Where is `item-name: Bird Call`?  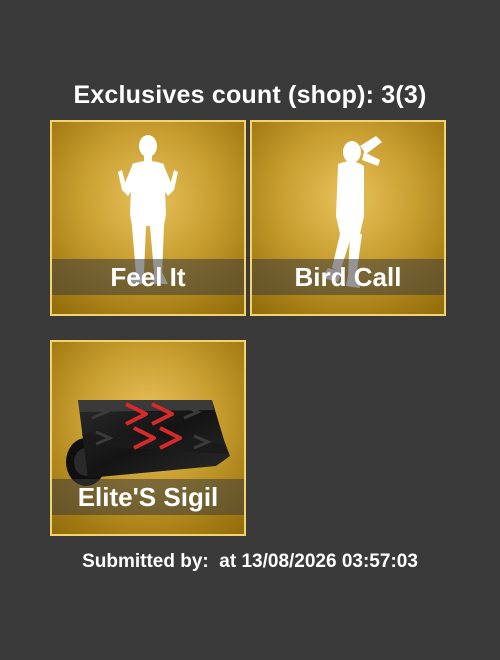
item-name: Bird Call is located at coordinates (348, 277).